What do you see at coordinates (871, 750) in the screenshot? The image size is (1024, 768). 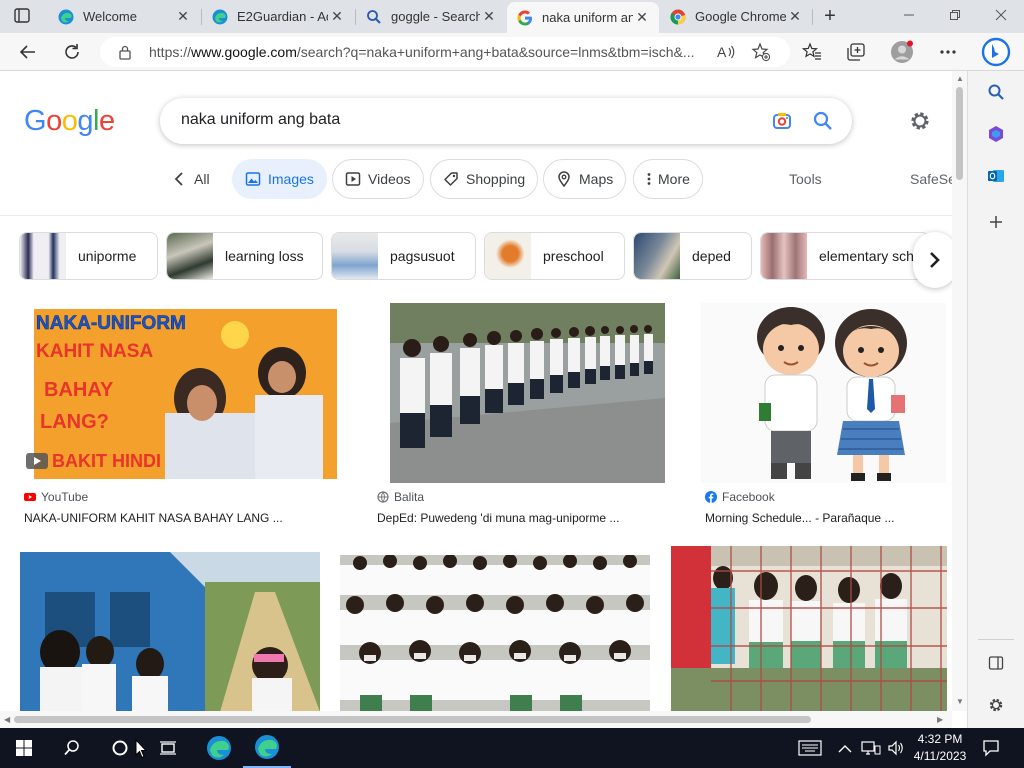 I see `network-icon` at bounding box center [871, 750].